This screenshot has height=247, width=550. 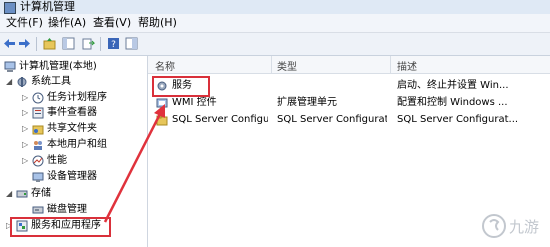 What do you see at coordinates (57, 160) in the screenshot?
I see `tree-item-label: 性能` at bounding box center [57, 160].